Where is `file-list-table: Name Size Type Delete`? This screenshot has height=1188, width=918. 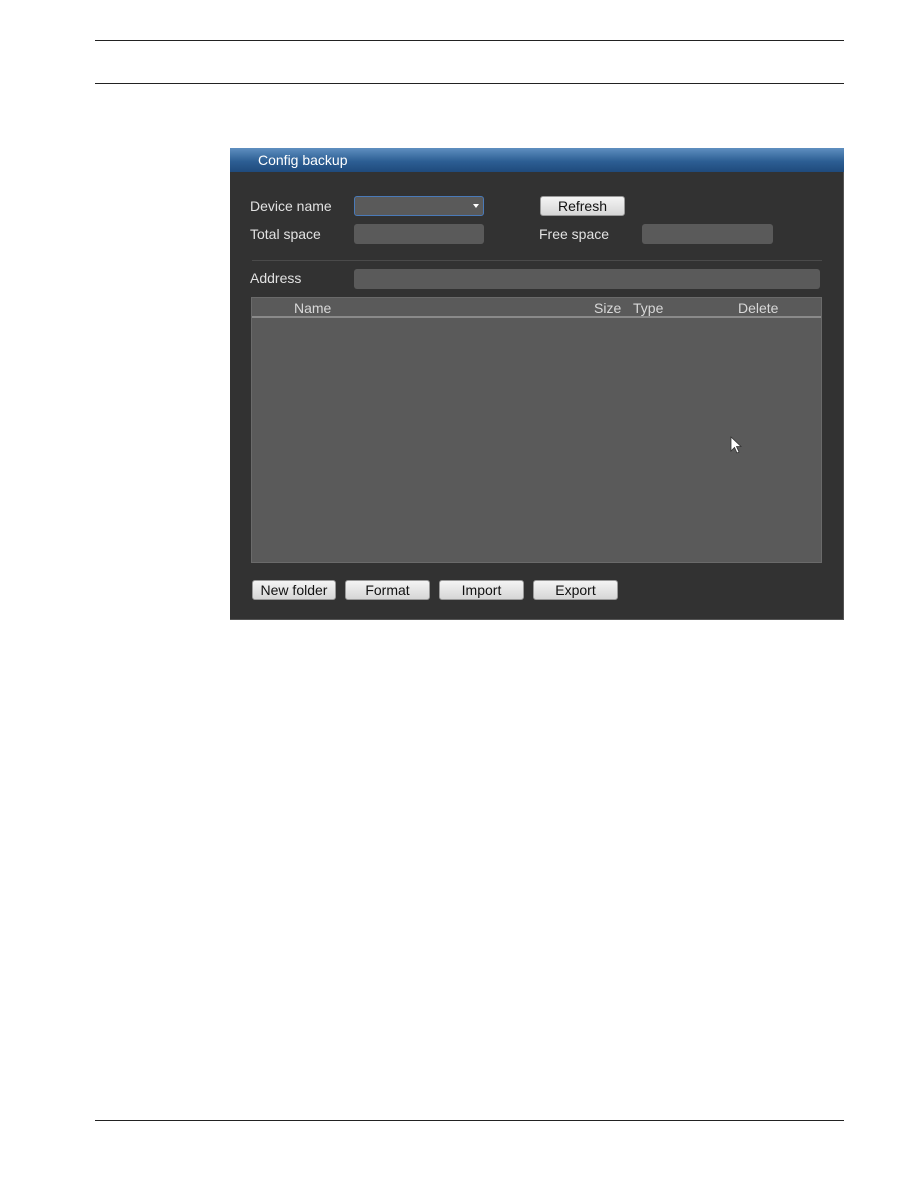 file-list-table: Name Size Type Delete is located at coordinates (536, 430).